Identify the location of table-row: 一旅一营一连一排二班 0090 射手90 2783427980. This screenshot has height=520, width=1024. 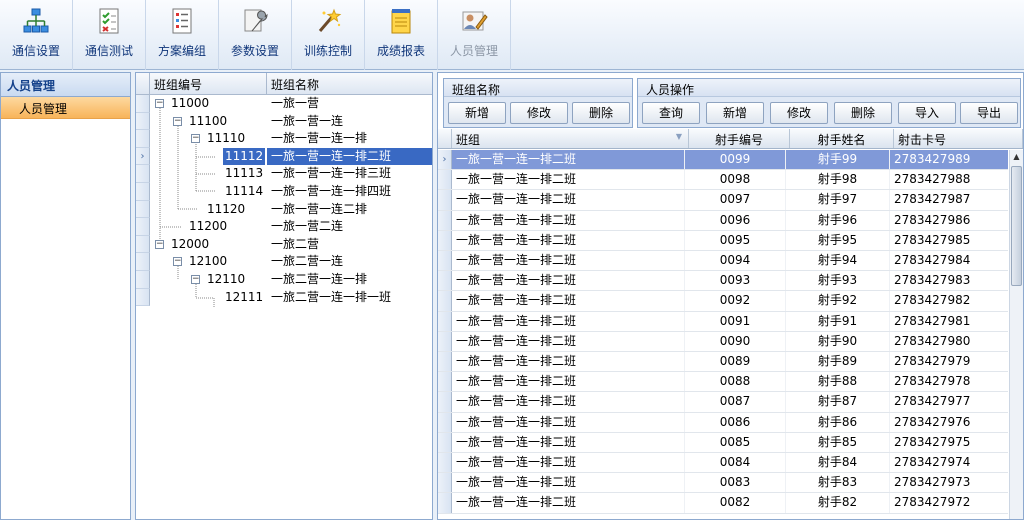
(723, 341).